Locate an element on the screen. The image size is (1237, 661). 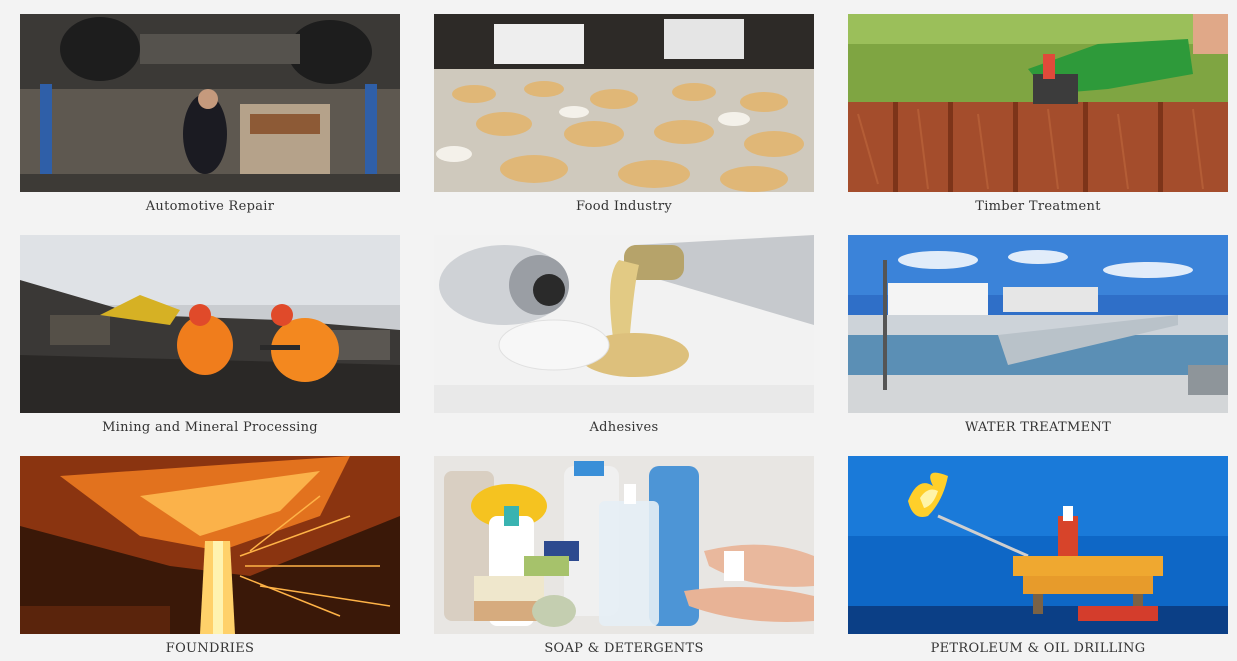
industry-label: Mining and Mineral Processing is located at coordinates (210, 427).